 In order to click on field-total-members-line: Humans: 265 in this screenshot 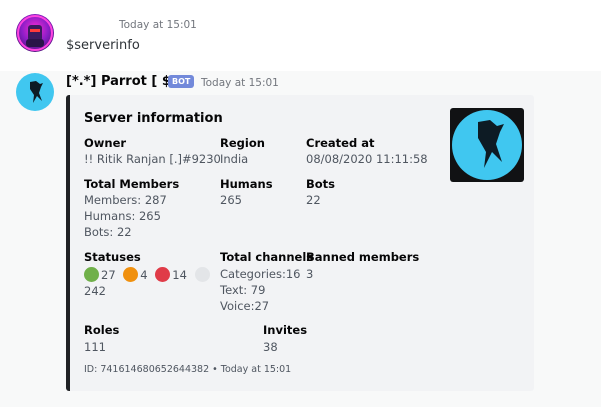, I will do `click(122, 216)`.